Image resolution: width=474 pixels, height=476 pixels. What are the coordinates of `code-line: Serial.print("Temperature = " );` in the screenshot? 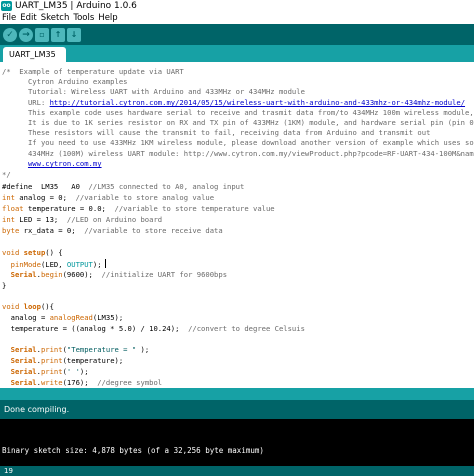 It's located at (80, 349).